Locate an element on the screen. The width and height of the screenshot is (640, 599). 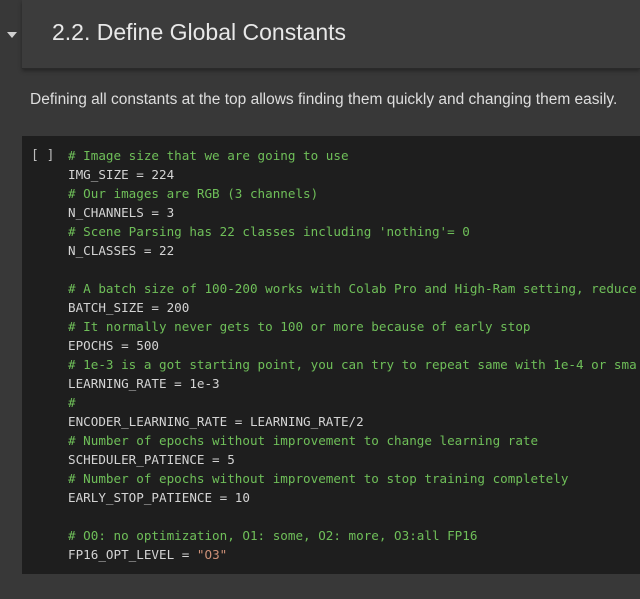
code-comment: # Our images are RGB (3 channels) is located at coordinates (193, 193).